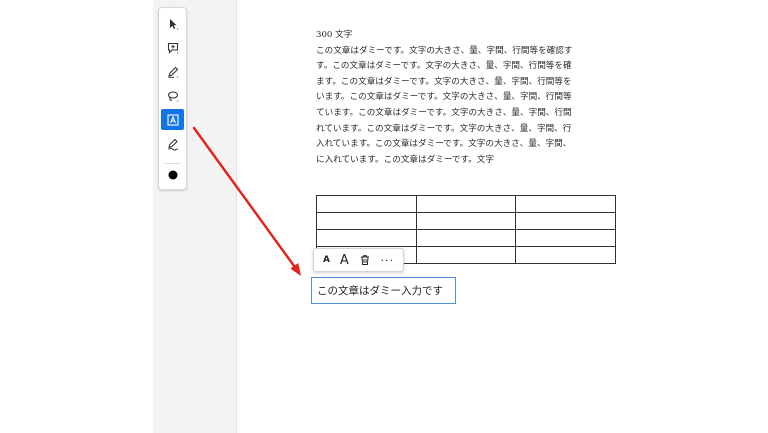 This screenshot has height=433, width=768. Describe the element at coordinates (246, 201) in the screenshot. I see `annotation-arrow` at that location.